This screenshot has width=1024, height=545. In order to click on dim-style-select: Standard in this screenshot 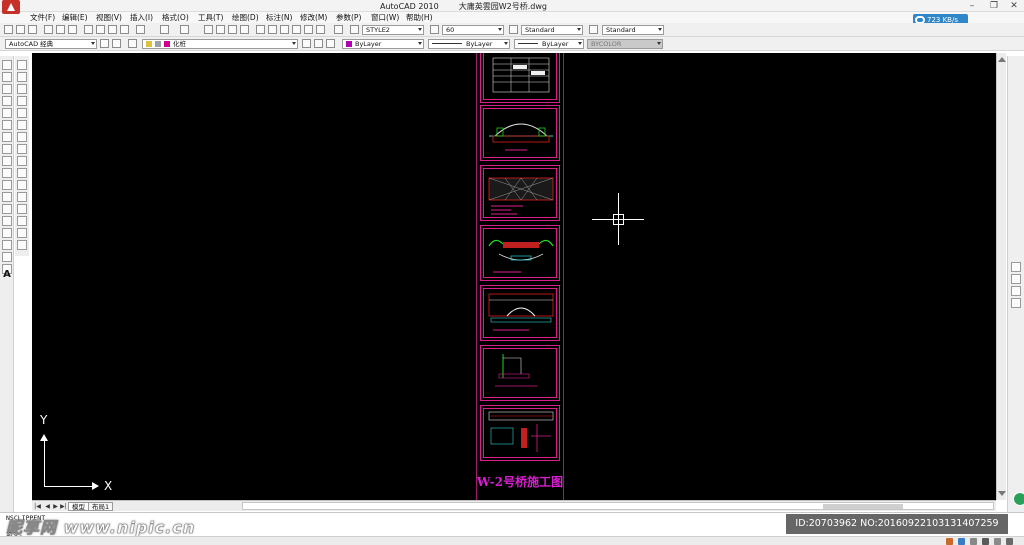, I will do `click(552, 30)`.